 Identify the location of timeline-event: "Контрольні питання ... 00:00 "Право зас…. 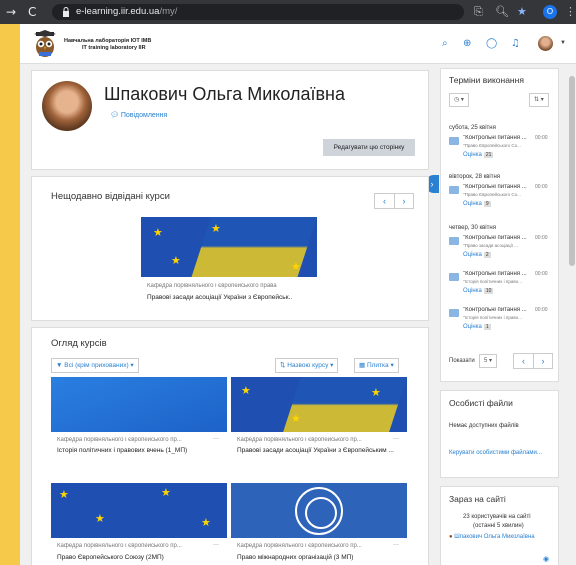
(503, 250).